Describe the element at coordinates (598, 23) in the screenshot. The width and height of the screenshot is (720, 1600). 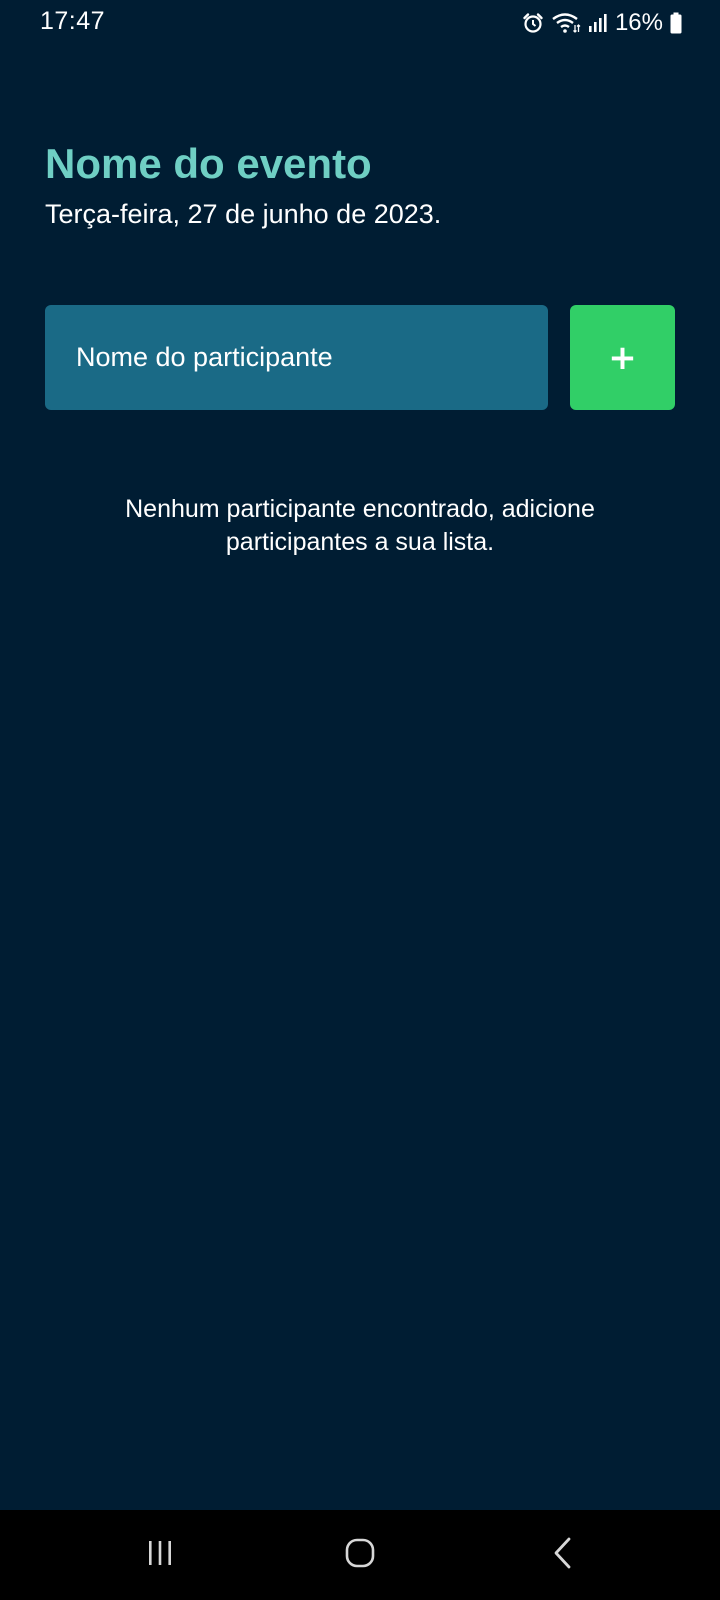
I see `signal-icon` at that location.